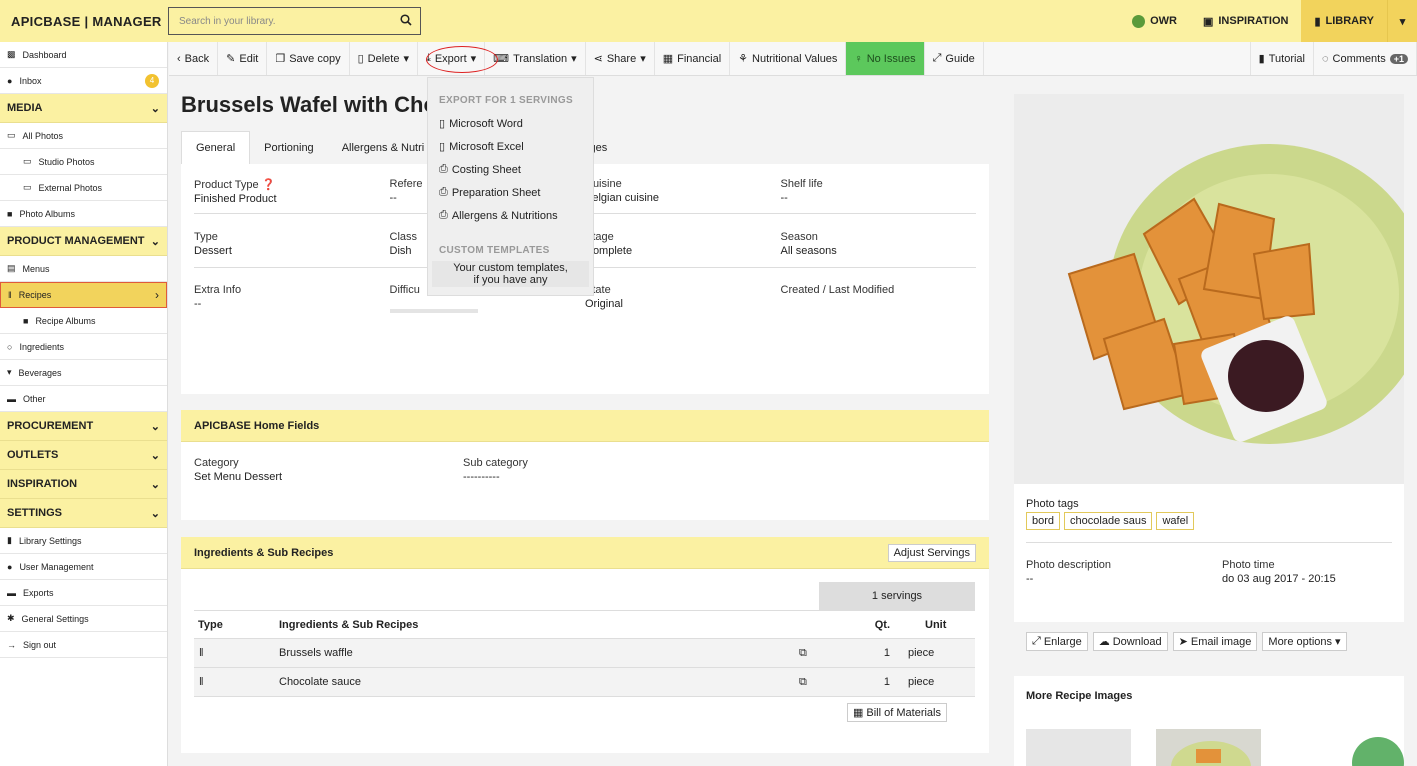  I want to click on sidebar-item-sign-out: → Sign out, so click(83, 645).